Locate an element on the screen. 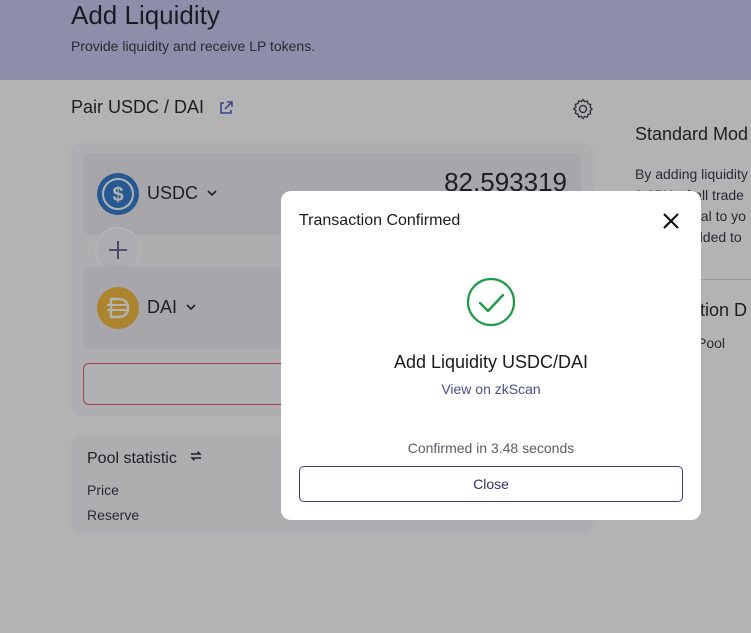 This screenshot has height=633, width=751. confirmation-time: Confirmed in 3.48 seconds is located at coordinates (491, 448).